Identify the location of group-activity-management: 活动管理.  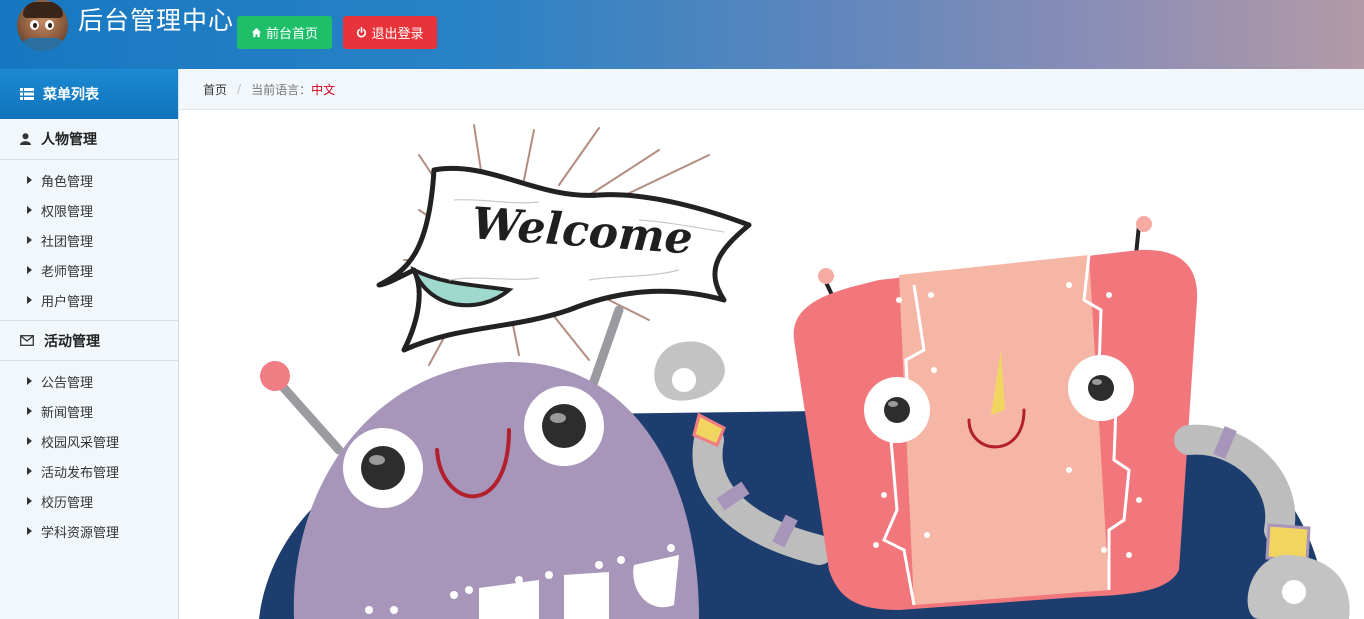
(89, 340).